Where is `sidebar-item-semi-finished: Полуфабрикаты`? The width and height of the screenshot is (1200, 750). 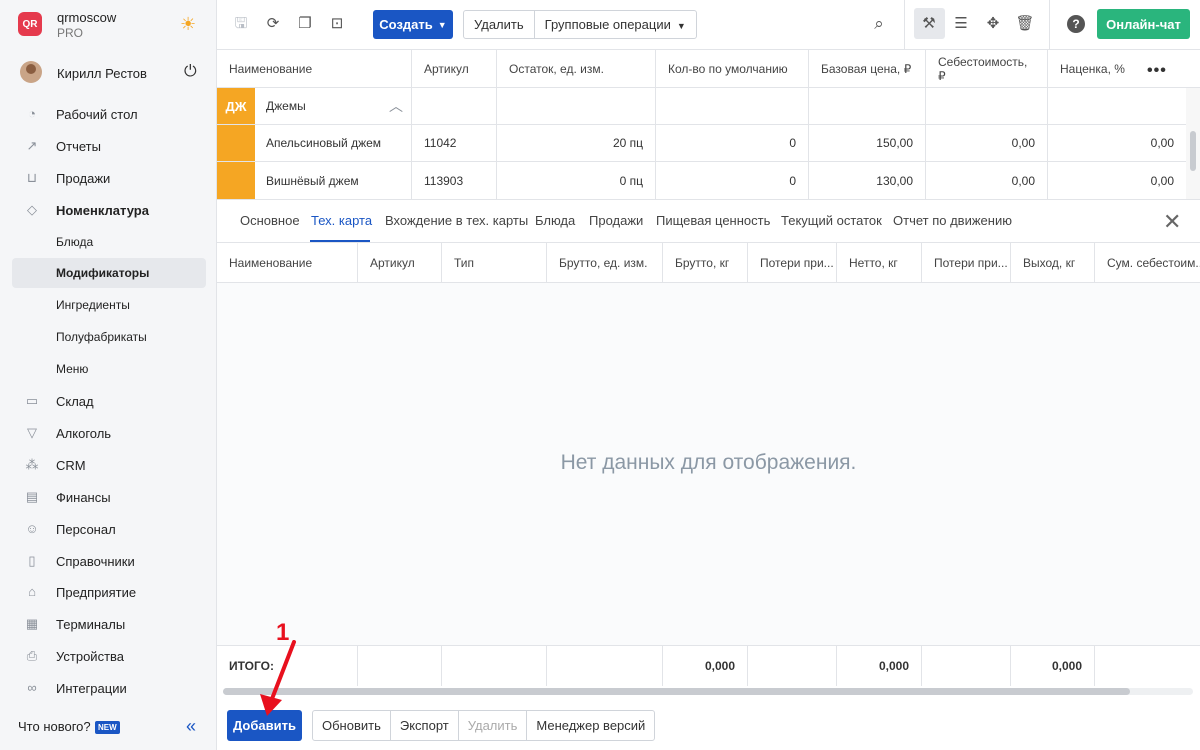
sidebar-item-semi-finished: Полуфабрикаты is located at coordinates (109, 337).